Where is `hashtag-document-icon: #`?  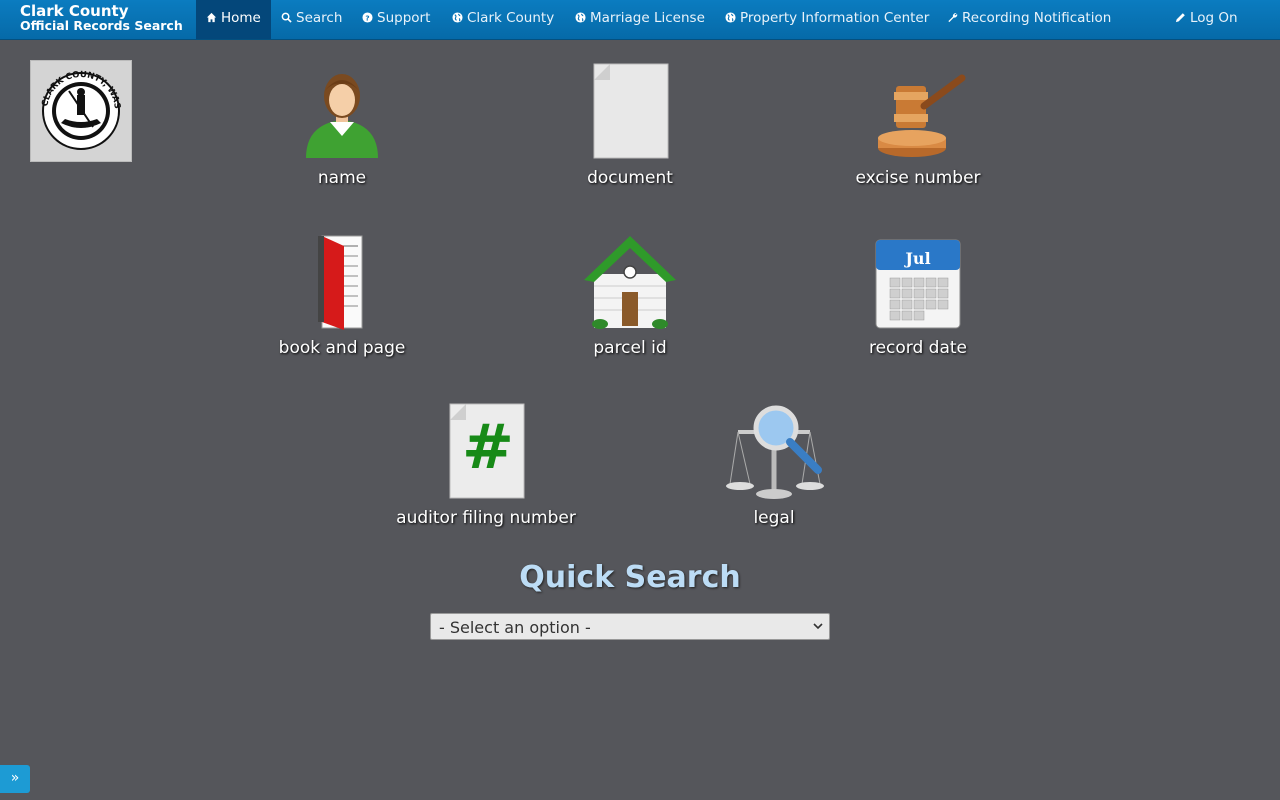
hashtag-document-icon: # is located at coordinates (487, 451).